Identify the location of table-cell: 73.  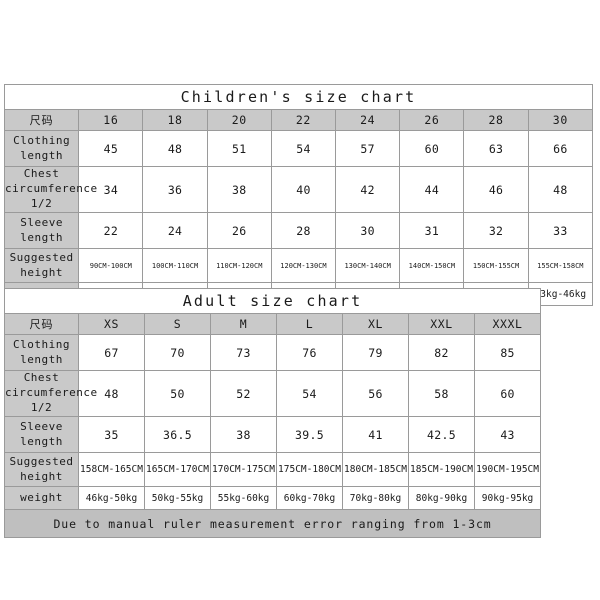
(243, 352).